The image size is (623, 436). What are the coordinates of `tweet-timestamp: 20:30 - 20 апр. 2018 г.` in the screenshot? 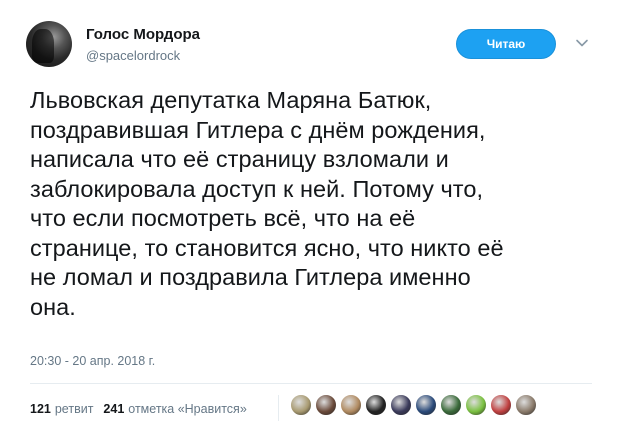 It's located at (92, 361).